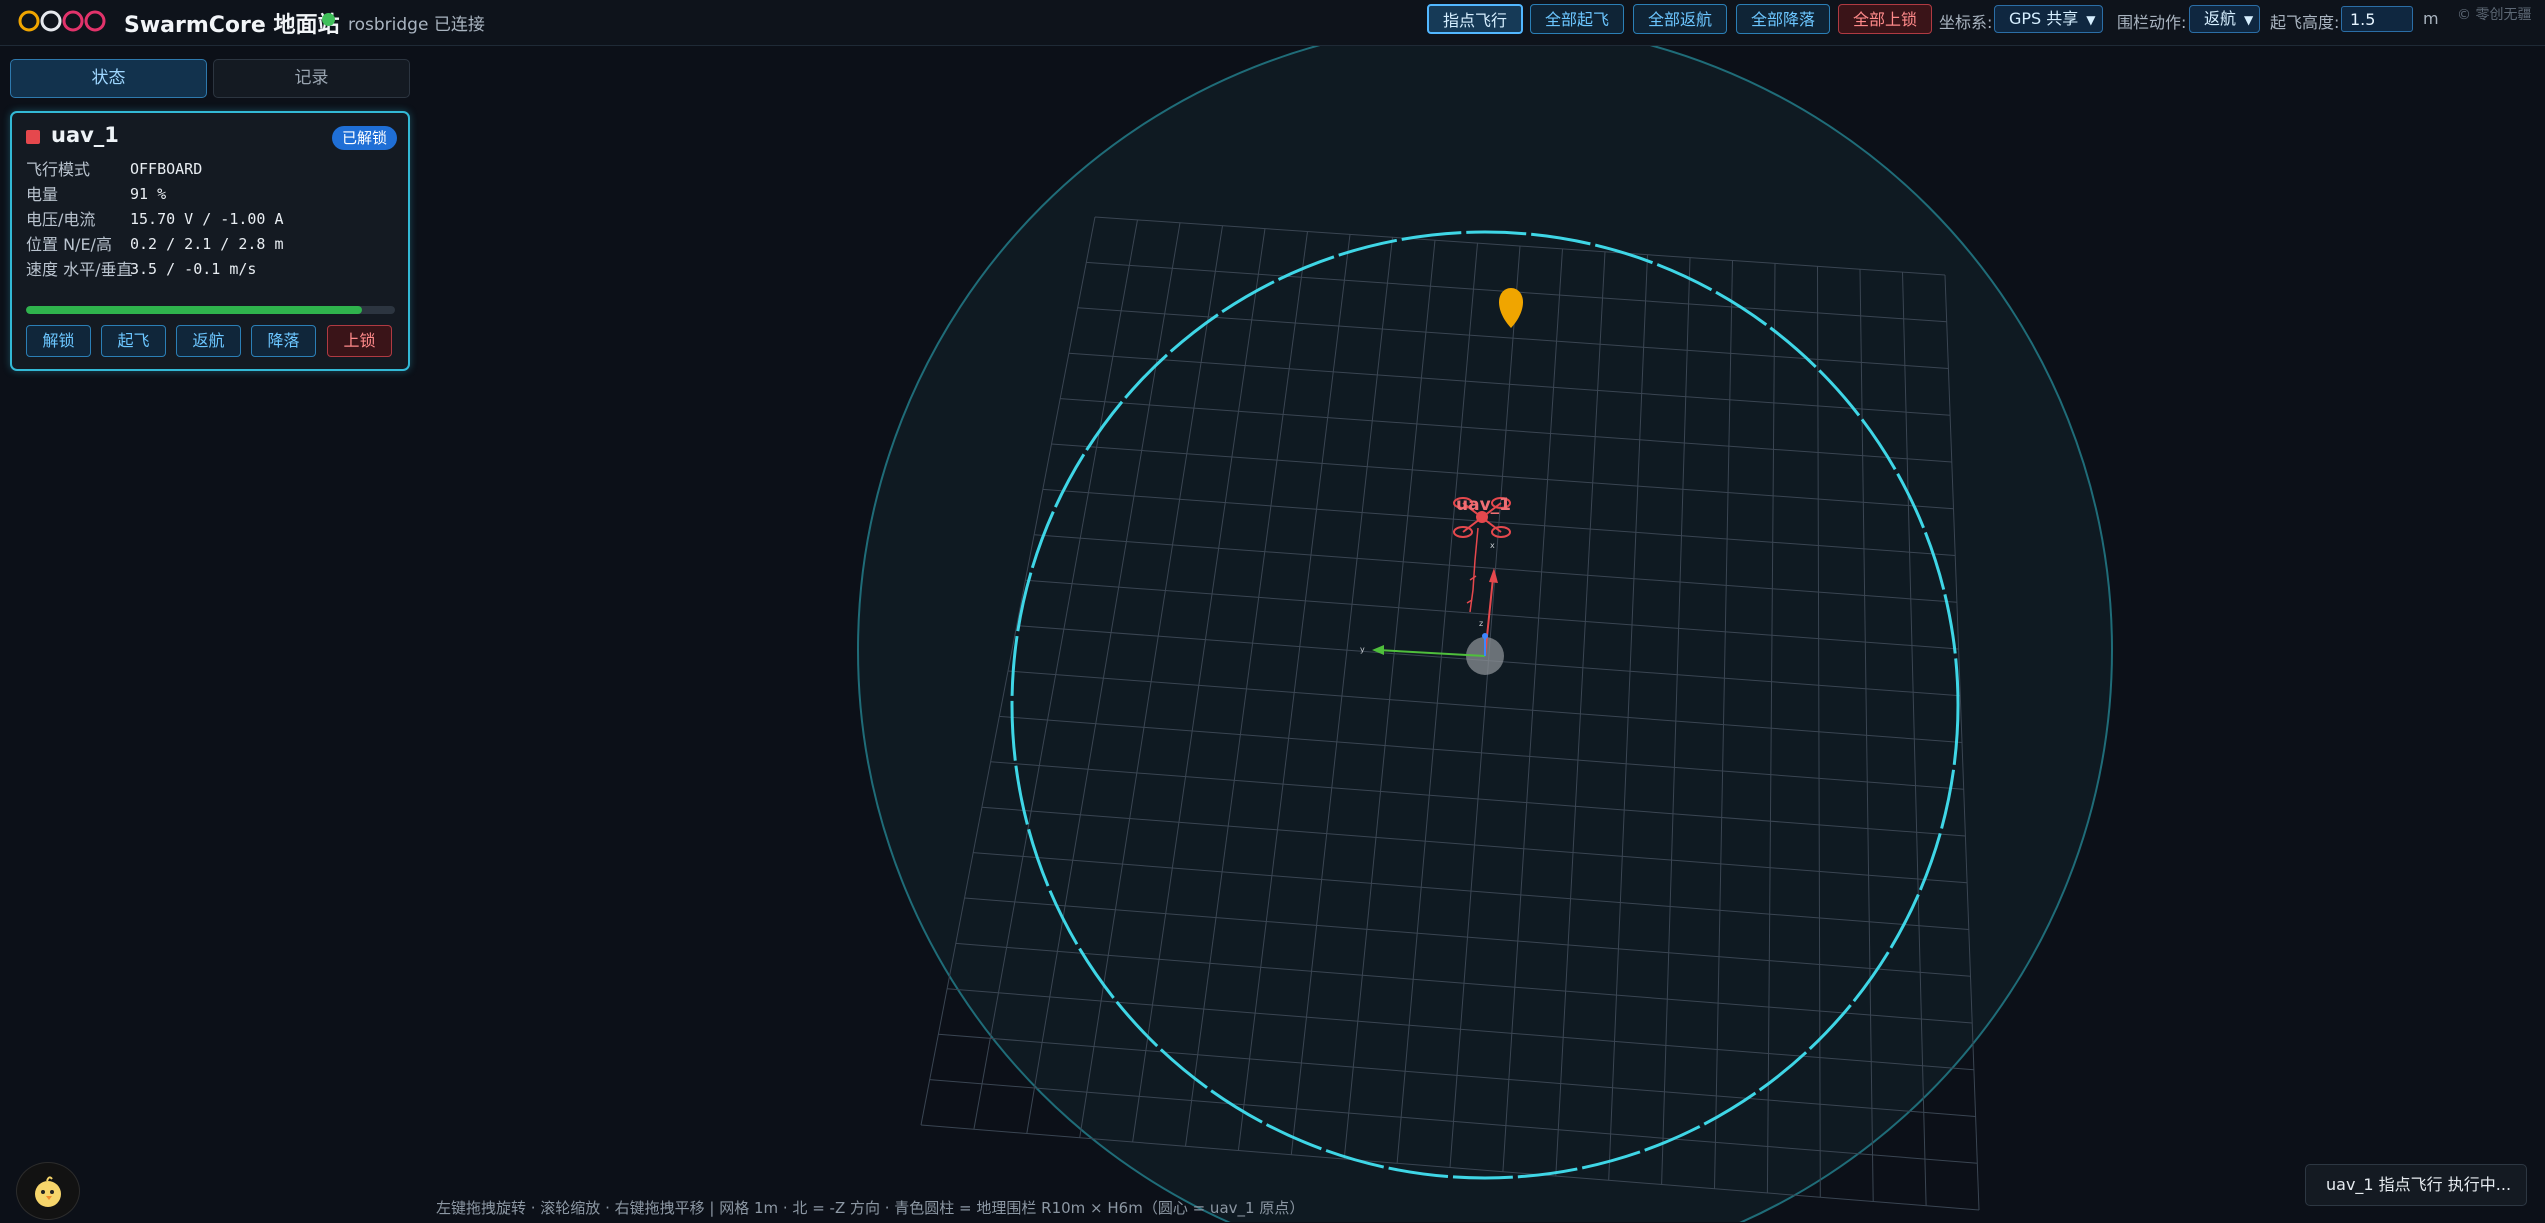  Describe the element at coordinates (1362, 649) in the screenshot. I see `y-axis-label: y` at that location.